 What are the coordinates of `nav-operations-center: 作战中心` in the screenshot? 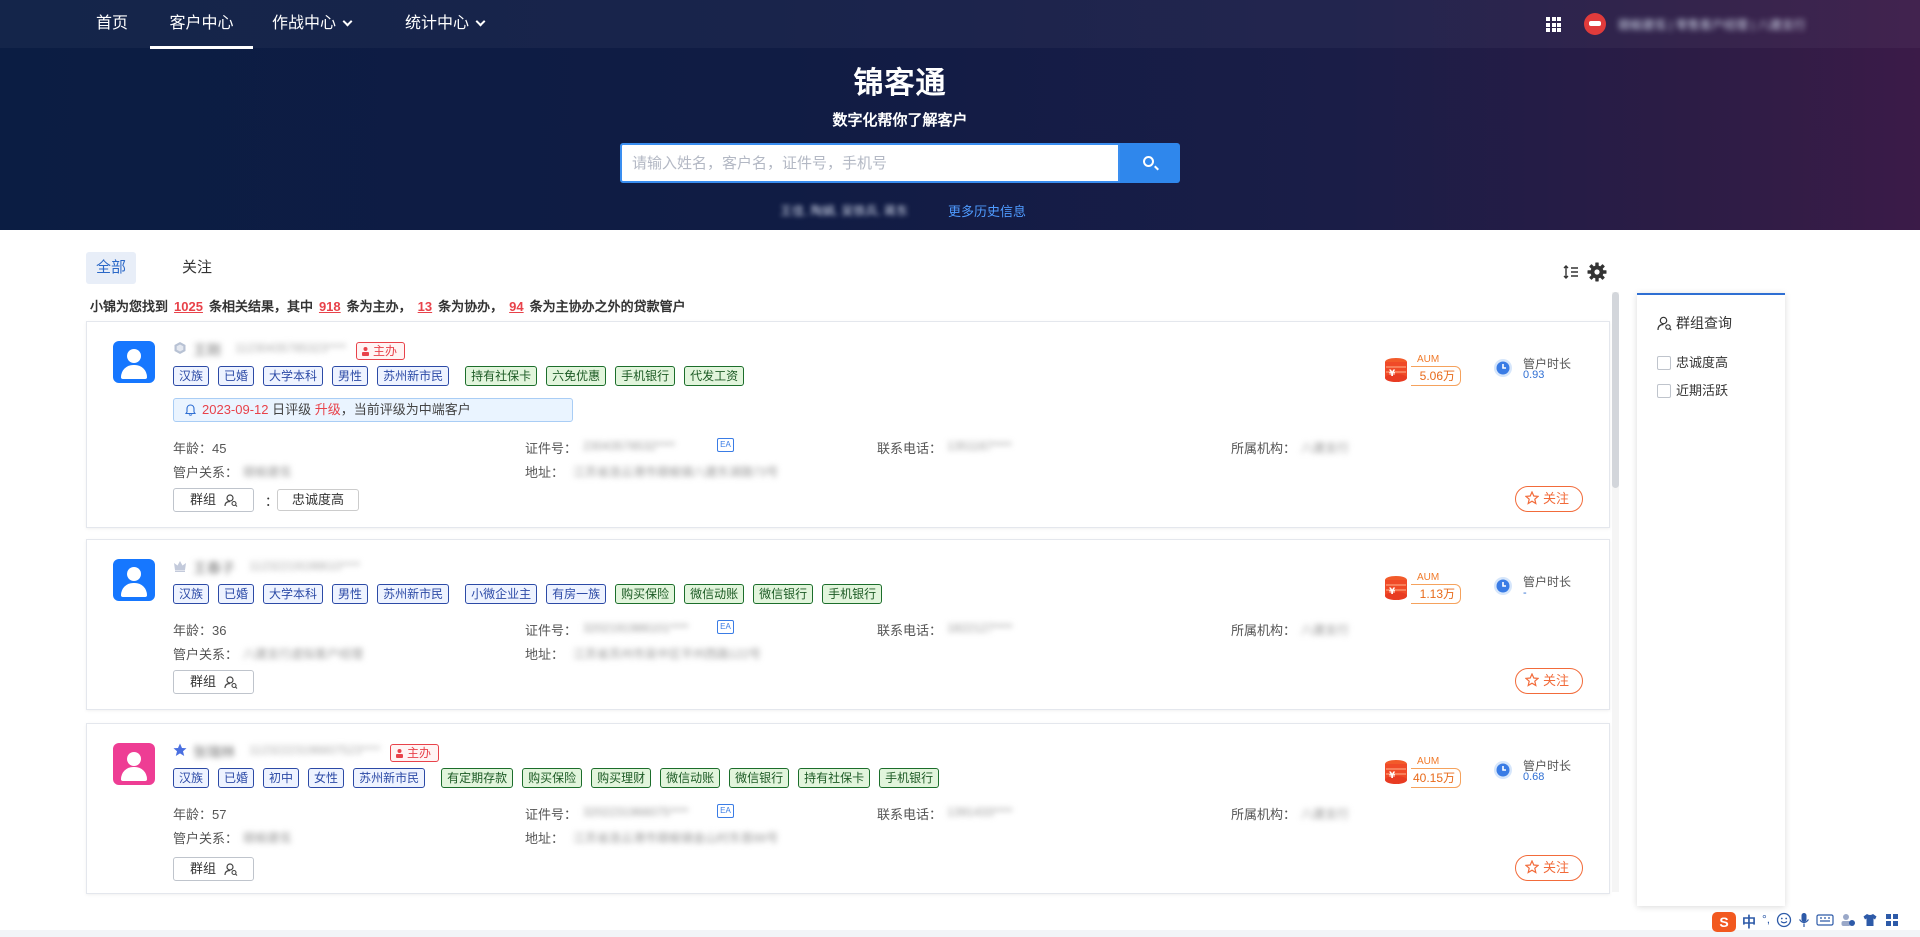 It's located at (312, 24).